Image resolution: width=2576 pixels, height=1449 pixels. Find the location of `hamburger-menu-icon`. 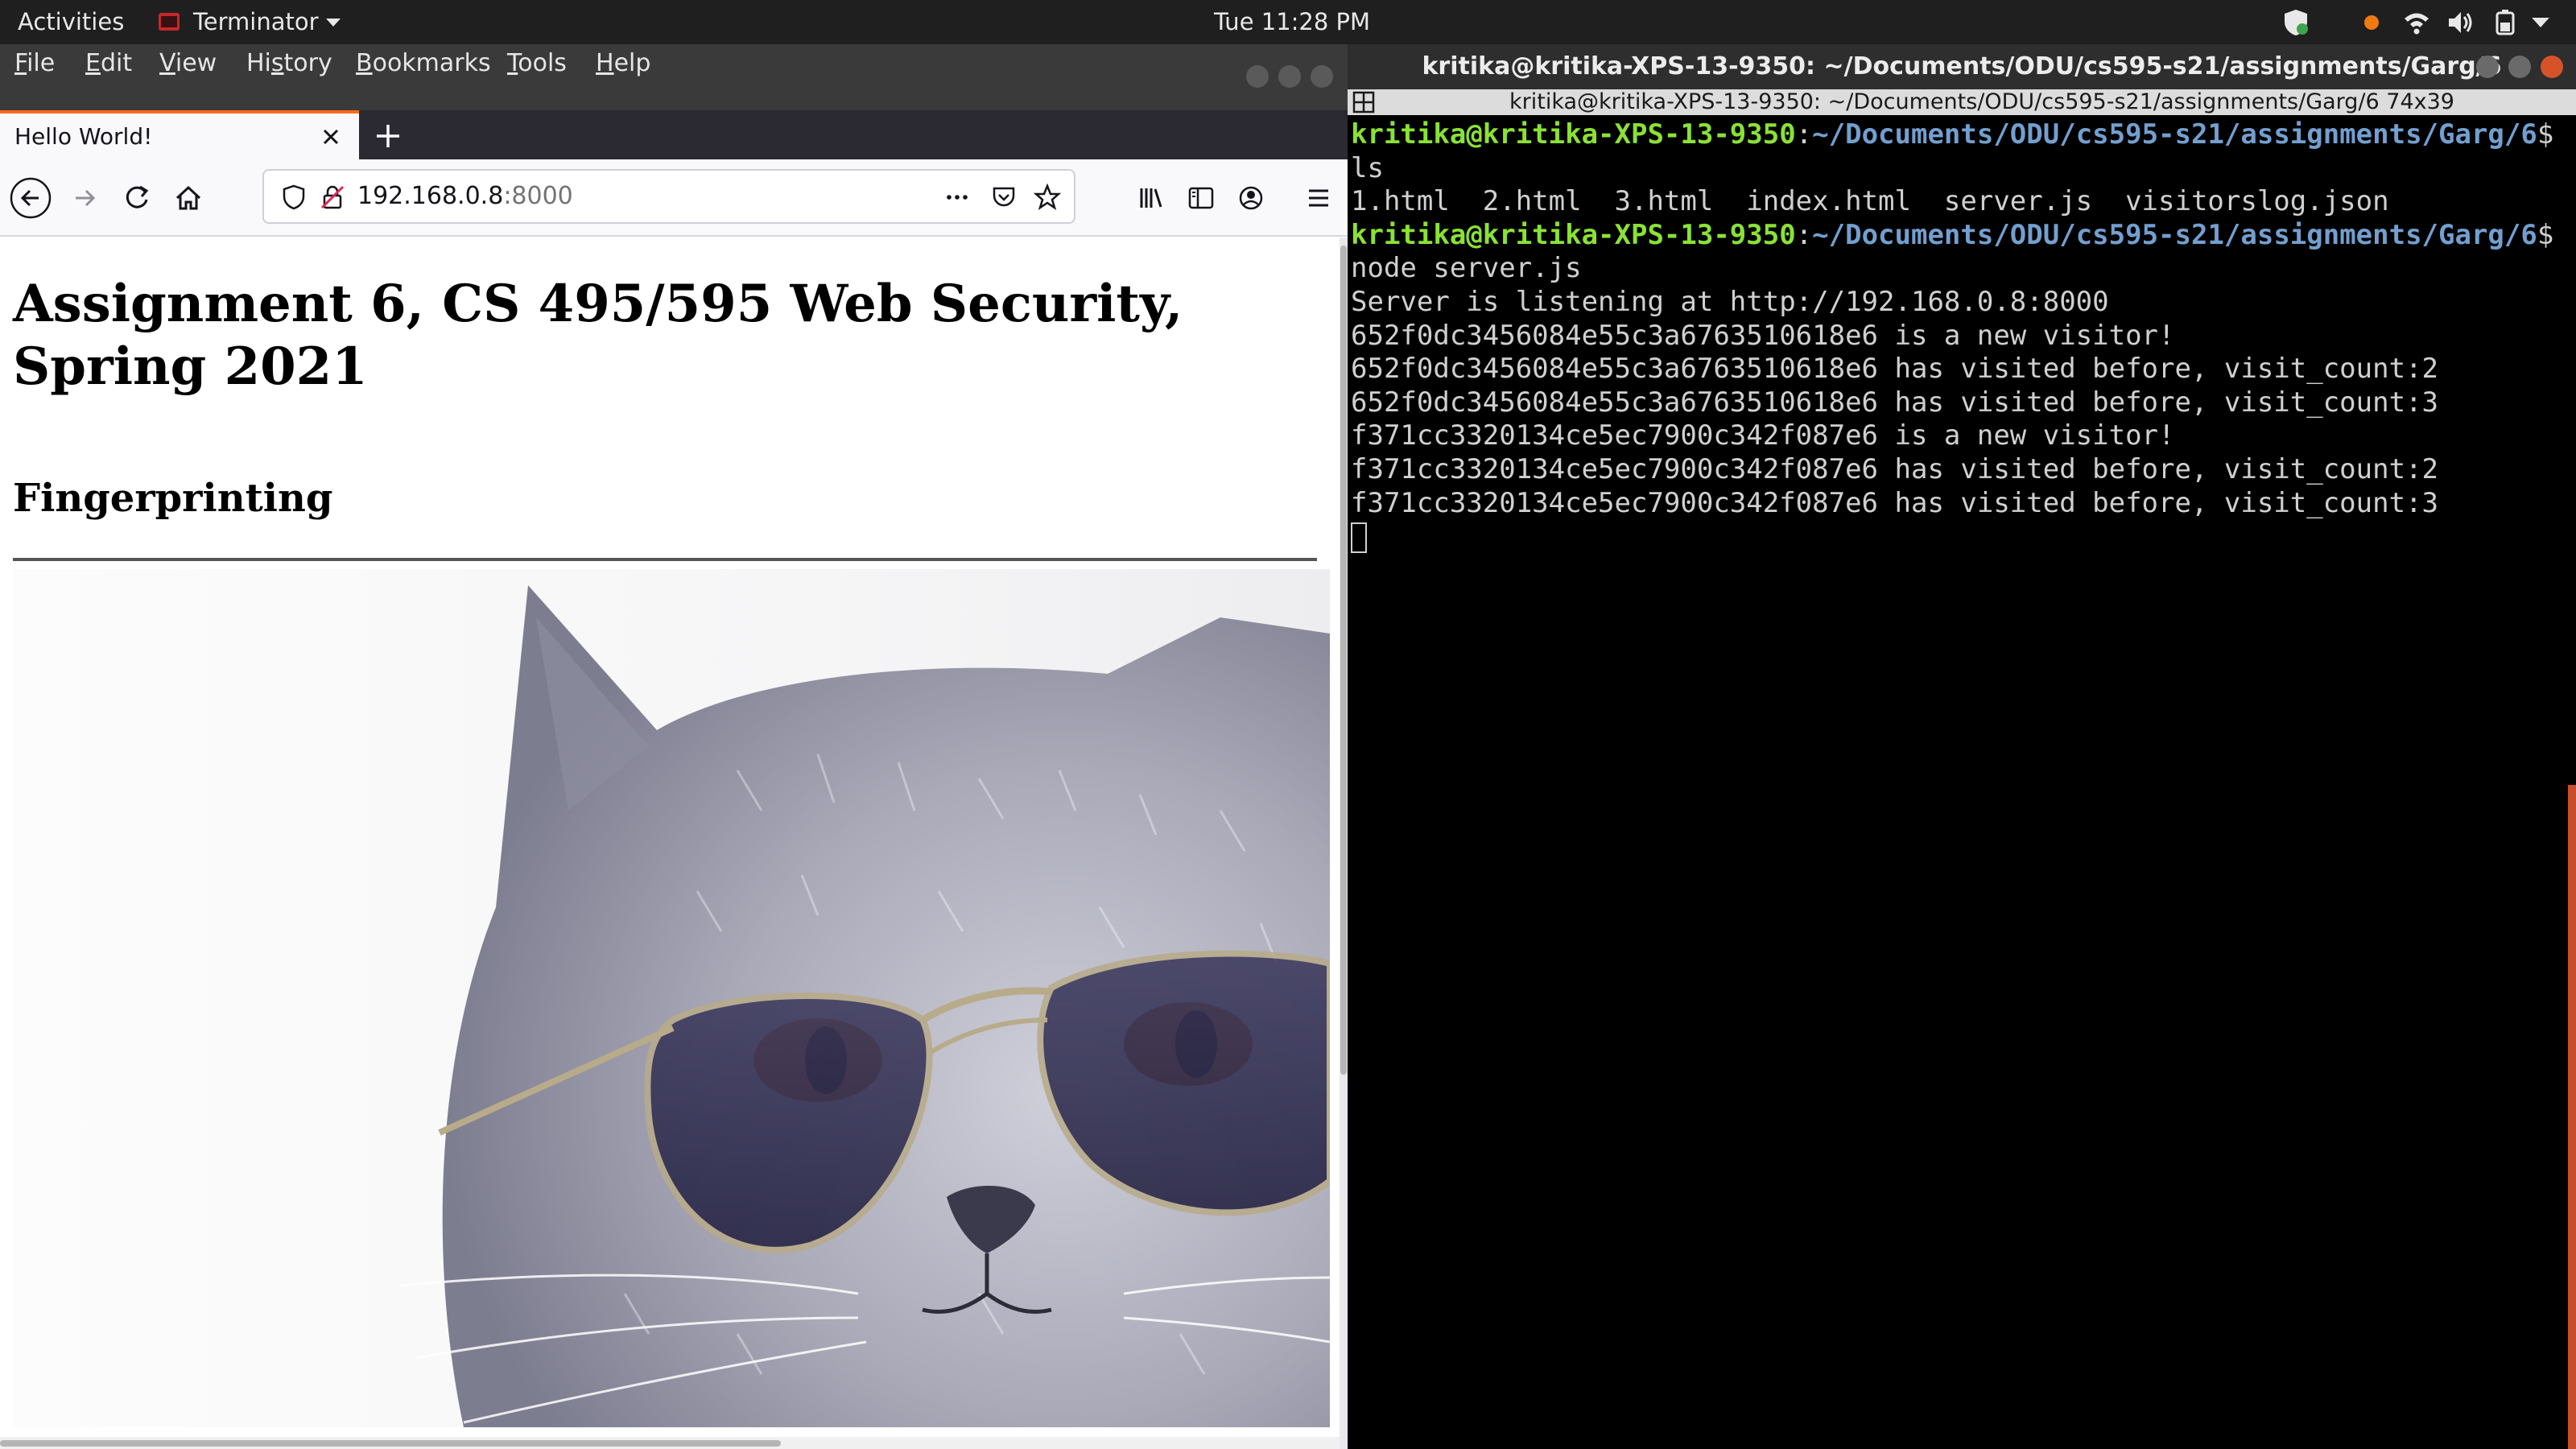

hamburger-menu-icon is located at coordinates (1319, 198).